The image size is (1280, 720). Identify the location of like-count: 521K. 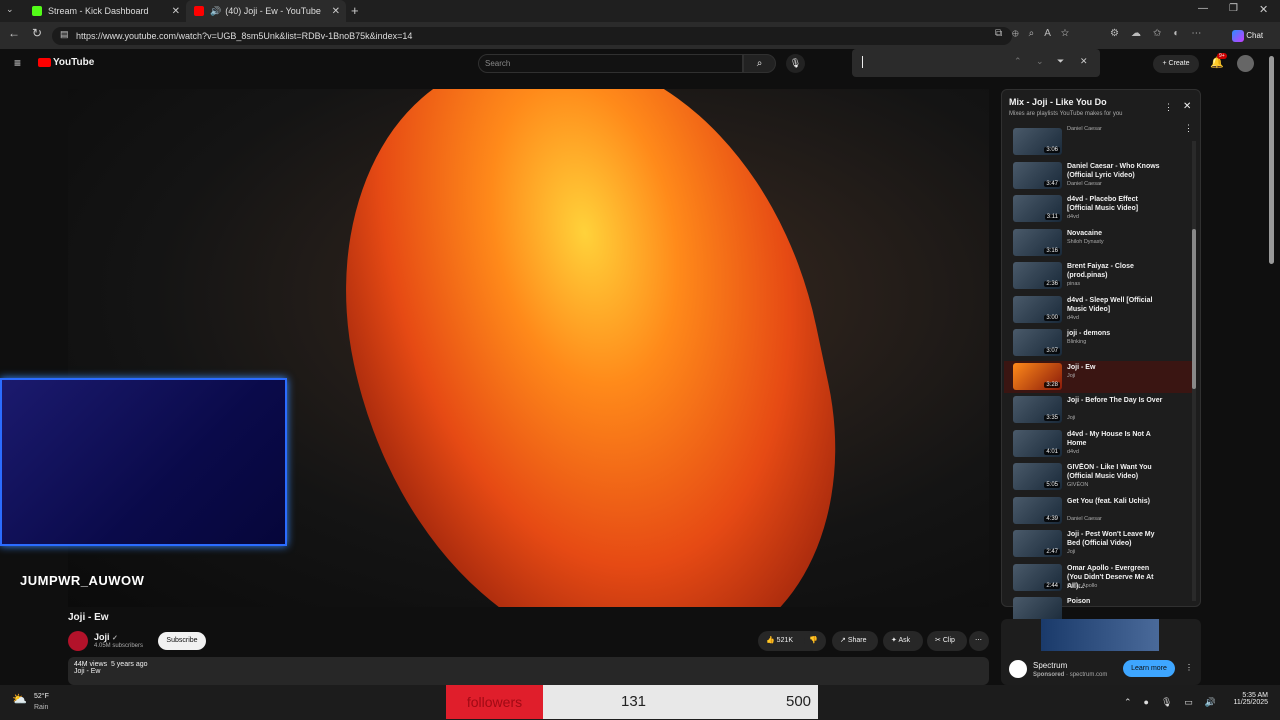
(785, 640).